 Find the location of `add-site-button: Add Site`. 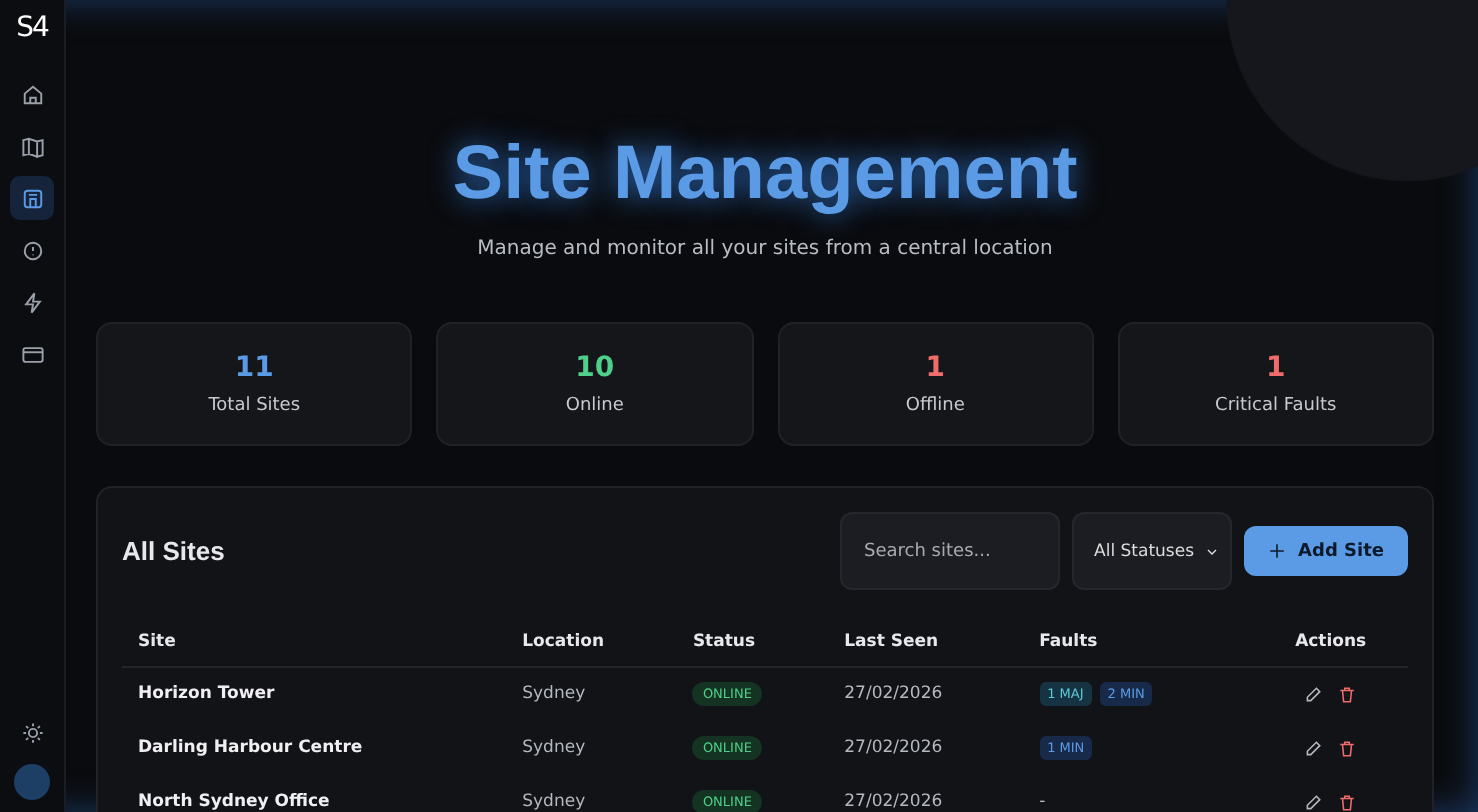

add-site-button: Add Site is located at coordinates (1326, 551).